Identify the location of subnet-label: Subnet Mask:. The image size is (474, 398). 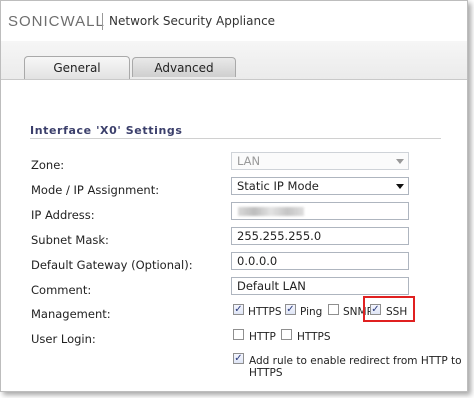
(70, 240).